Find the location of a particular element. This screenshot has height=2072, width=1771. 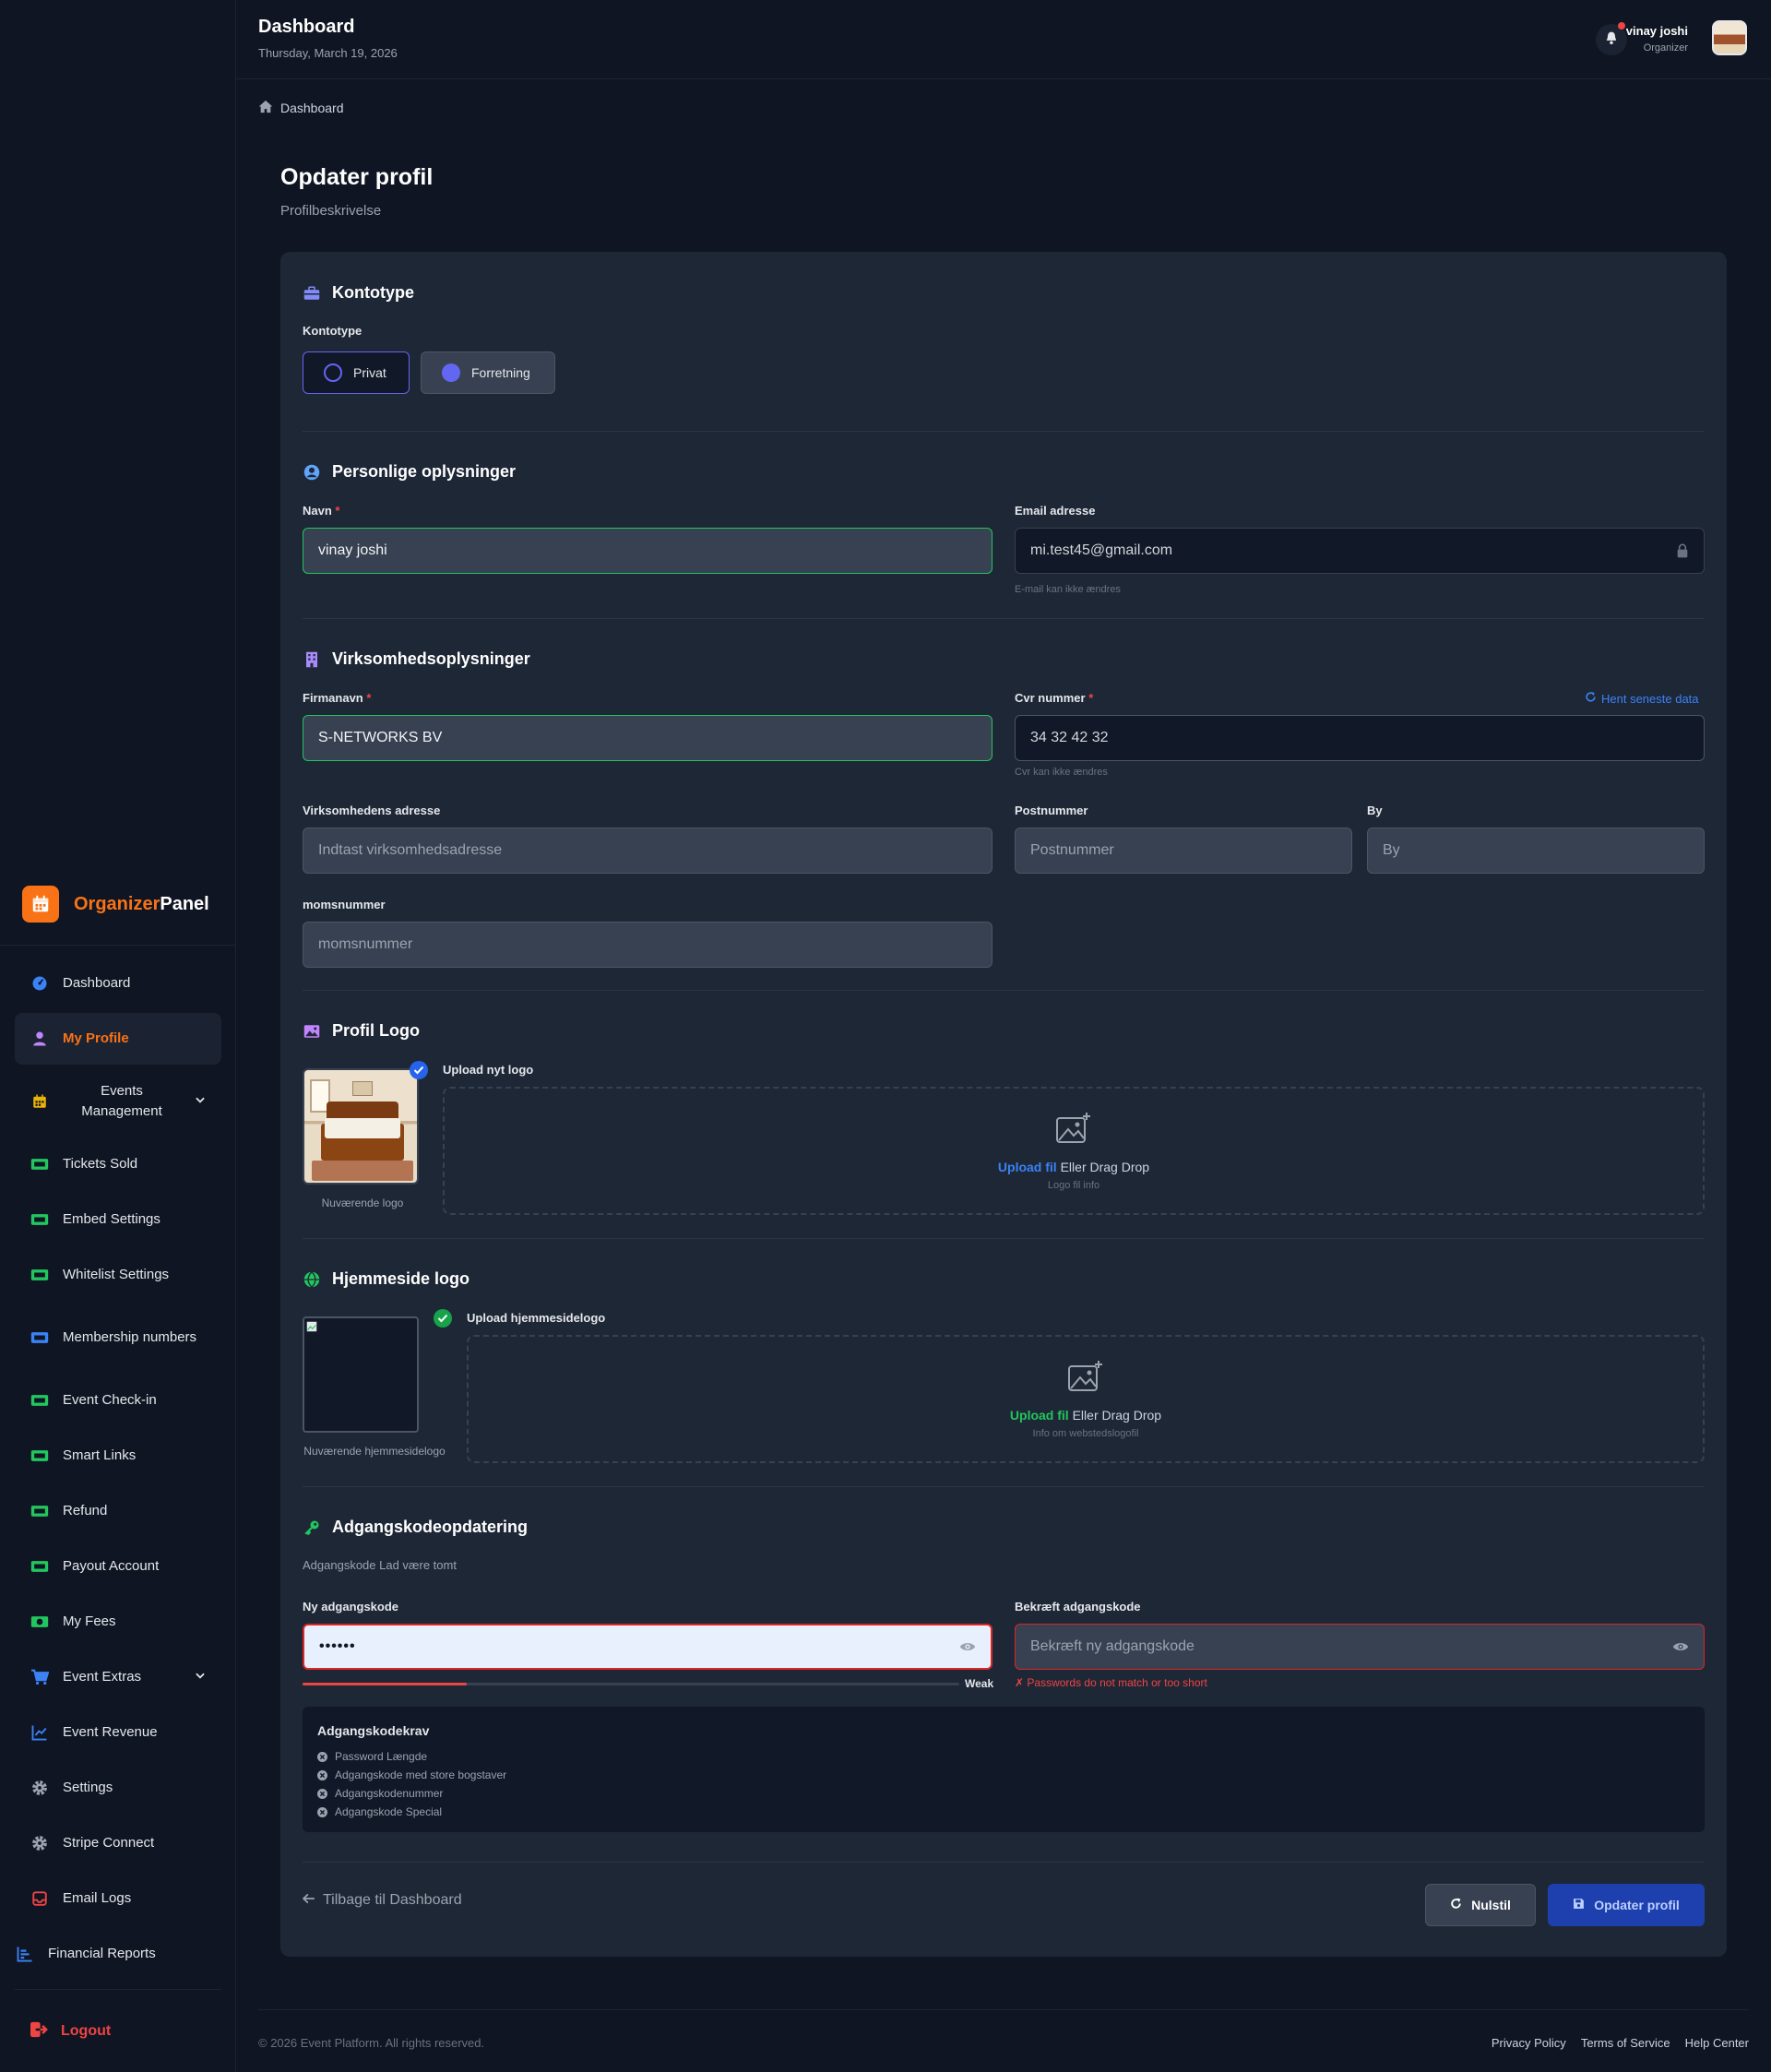

sidebar-item-label: Refund is located at coordinates (85, 1510).